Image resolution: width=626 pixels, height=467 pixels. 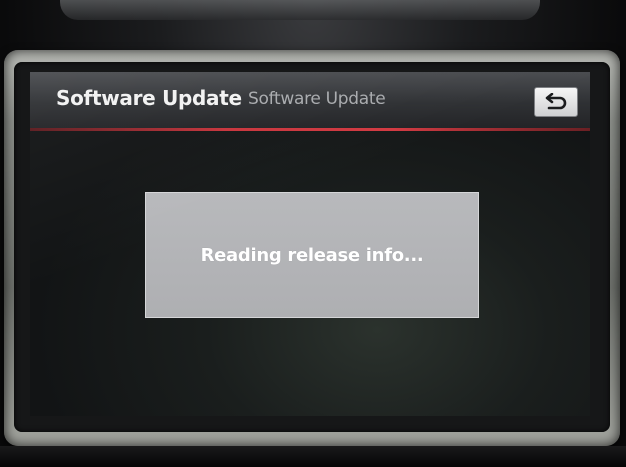 I want to click on return-arrow-icon, so click(x=556, y=102).